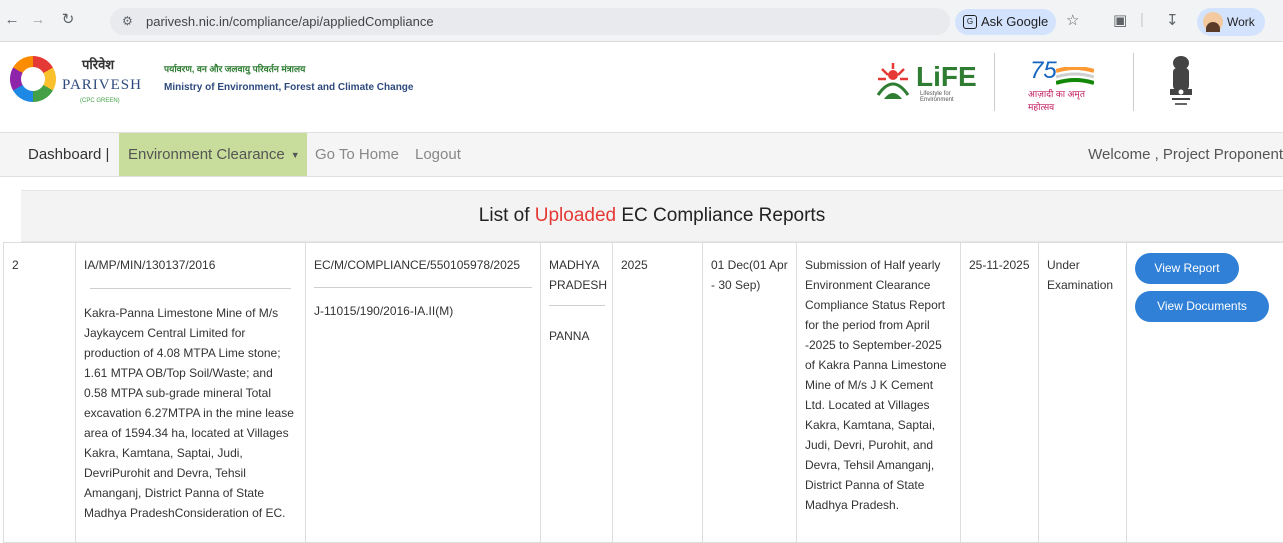 The height and width of the screenshot is (543, 1283). I want to click on azadi-text: आज़ादी का अमृत महोत्सव, so click(1056, 100).